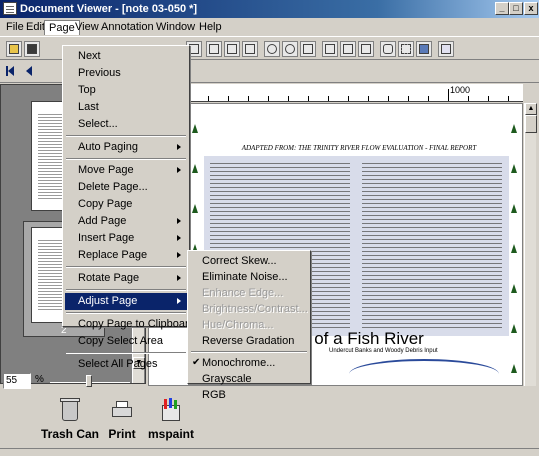 This screenshot has height=456, width=539. I want to click on properties-icon, so click(424, 49).